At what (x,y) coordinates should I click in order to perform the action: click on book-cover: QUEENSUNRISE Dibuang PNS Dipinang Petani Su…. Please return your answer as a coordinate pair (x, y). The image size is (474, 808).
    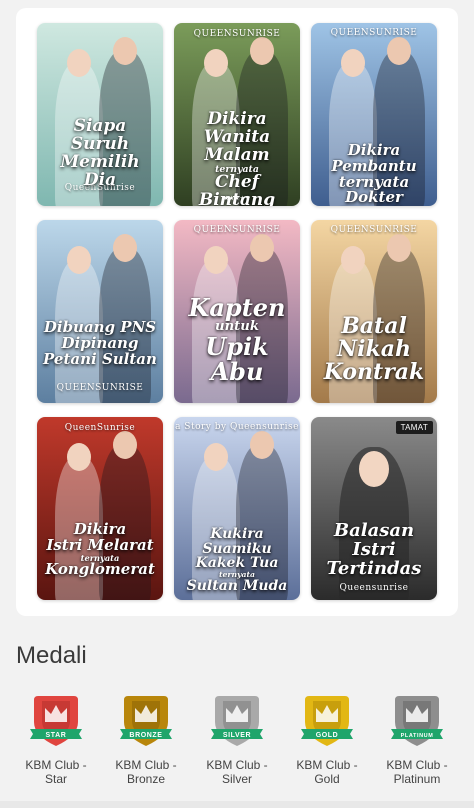
    Looking at the image, I should click on (100, 311).